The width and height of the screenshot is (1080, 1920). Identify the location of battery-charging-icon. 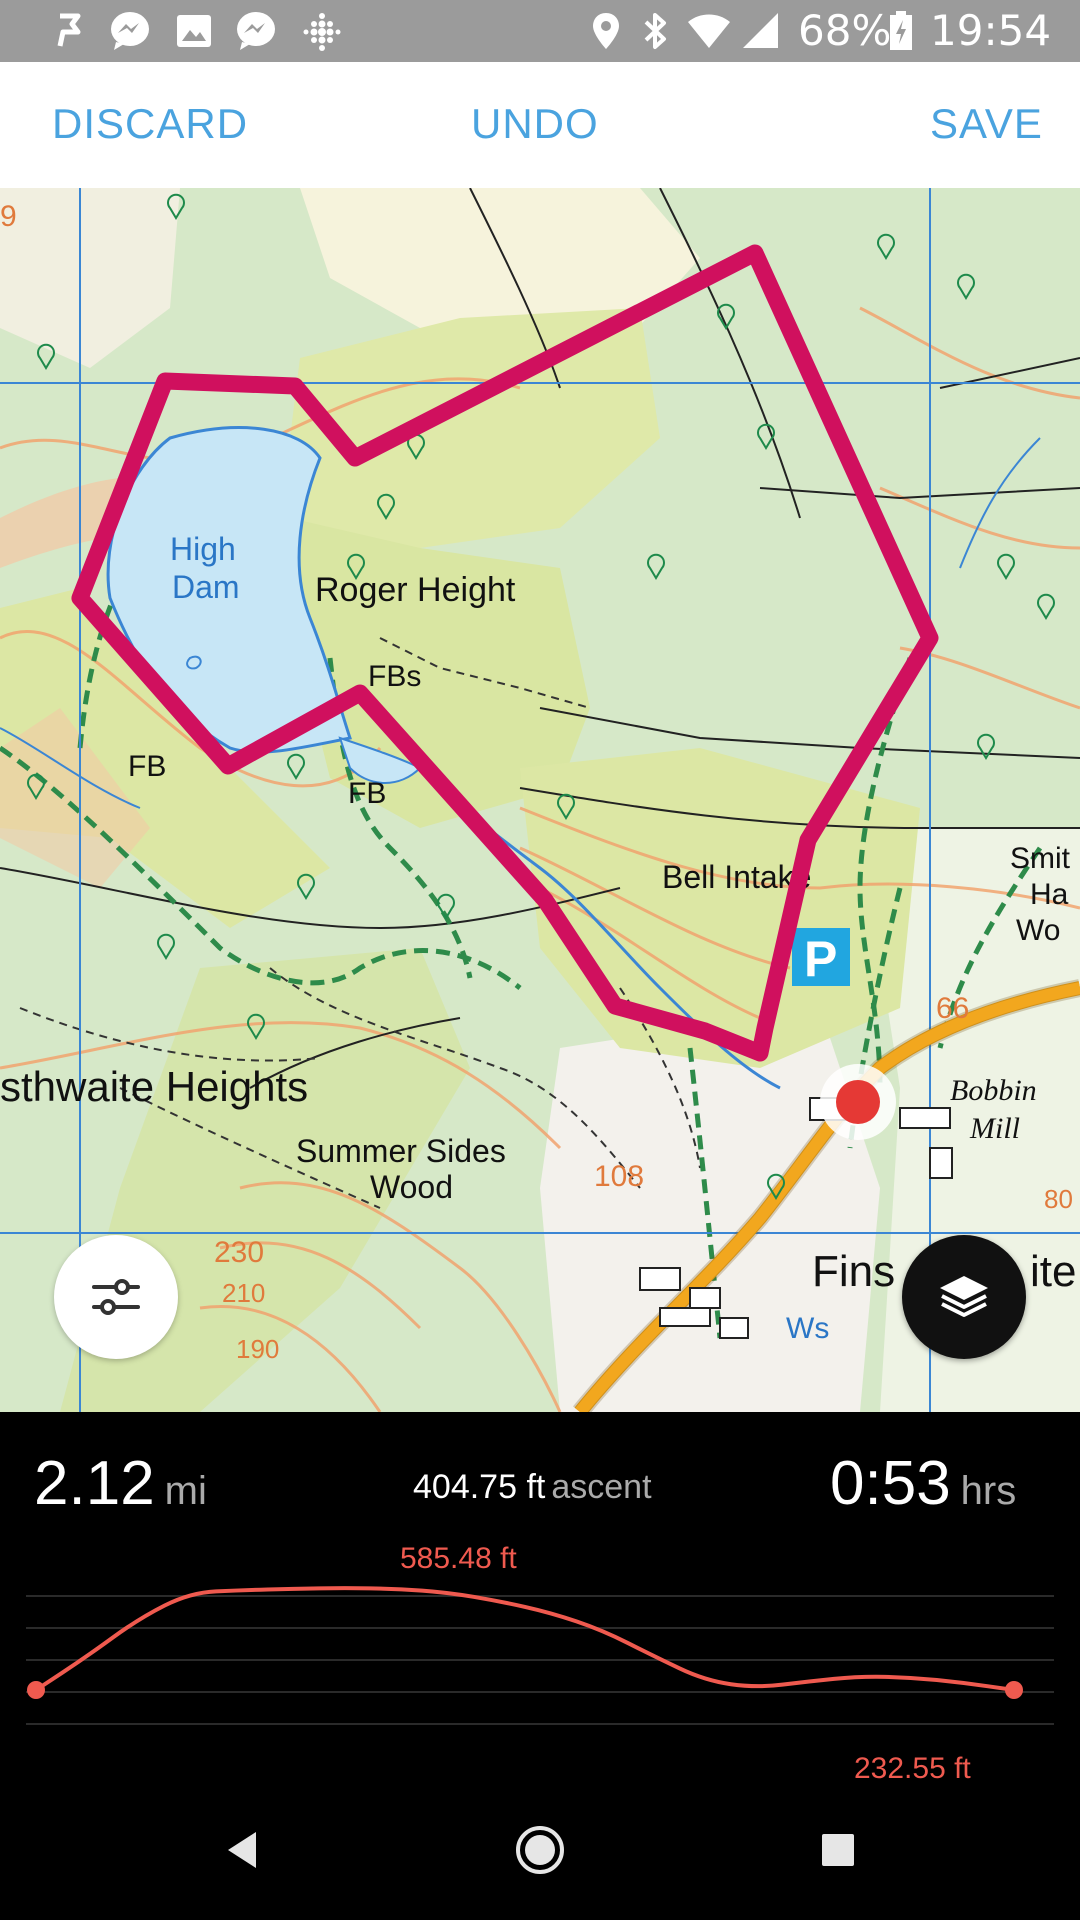
(901, 30).